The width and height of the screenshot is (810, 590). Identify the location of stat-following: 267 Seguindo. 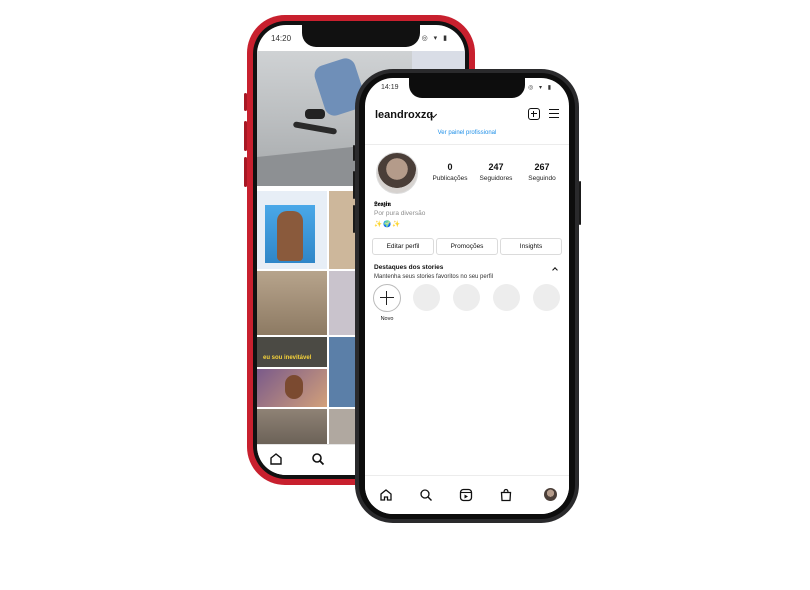
(542, 172).